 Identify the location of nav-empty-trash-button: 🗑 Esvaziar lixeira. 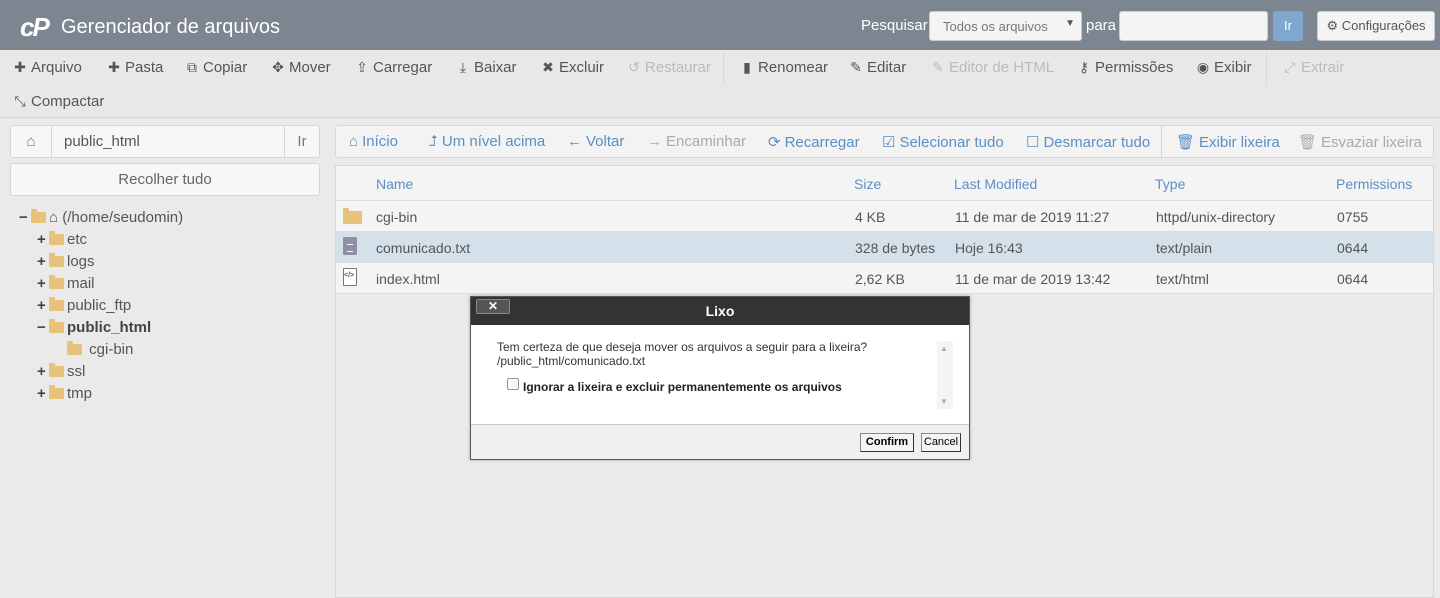
(1360, 142).